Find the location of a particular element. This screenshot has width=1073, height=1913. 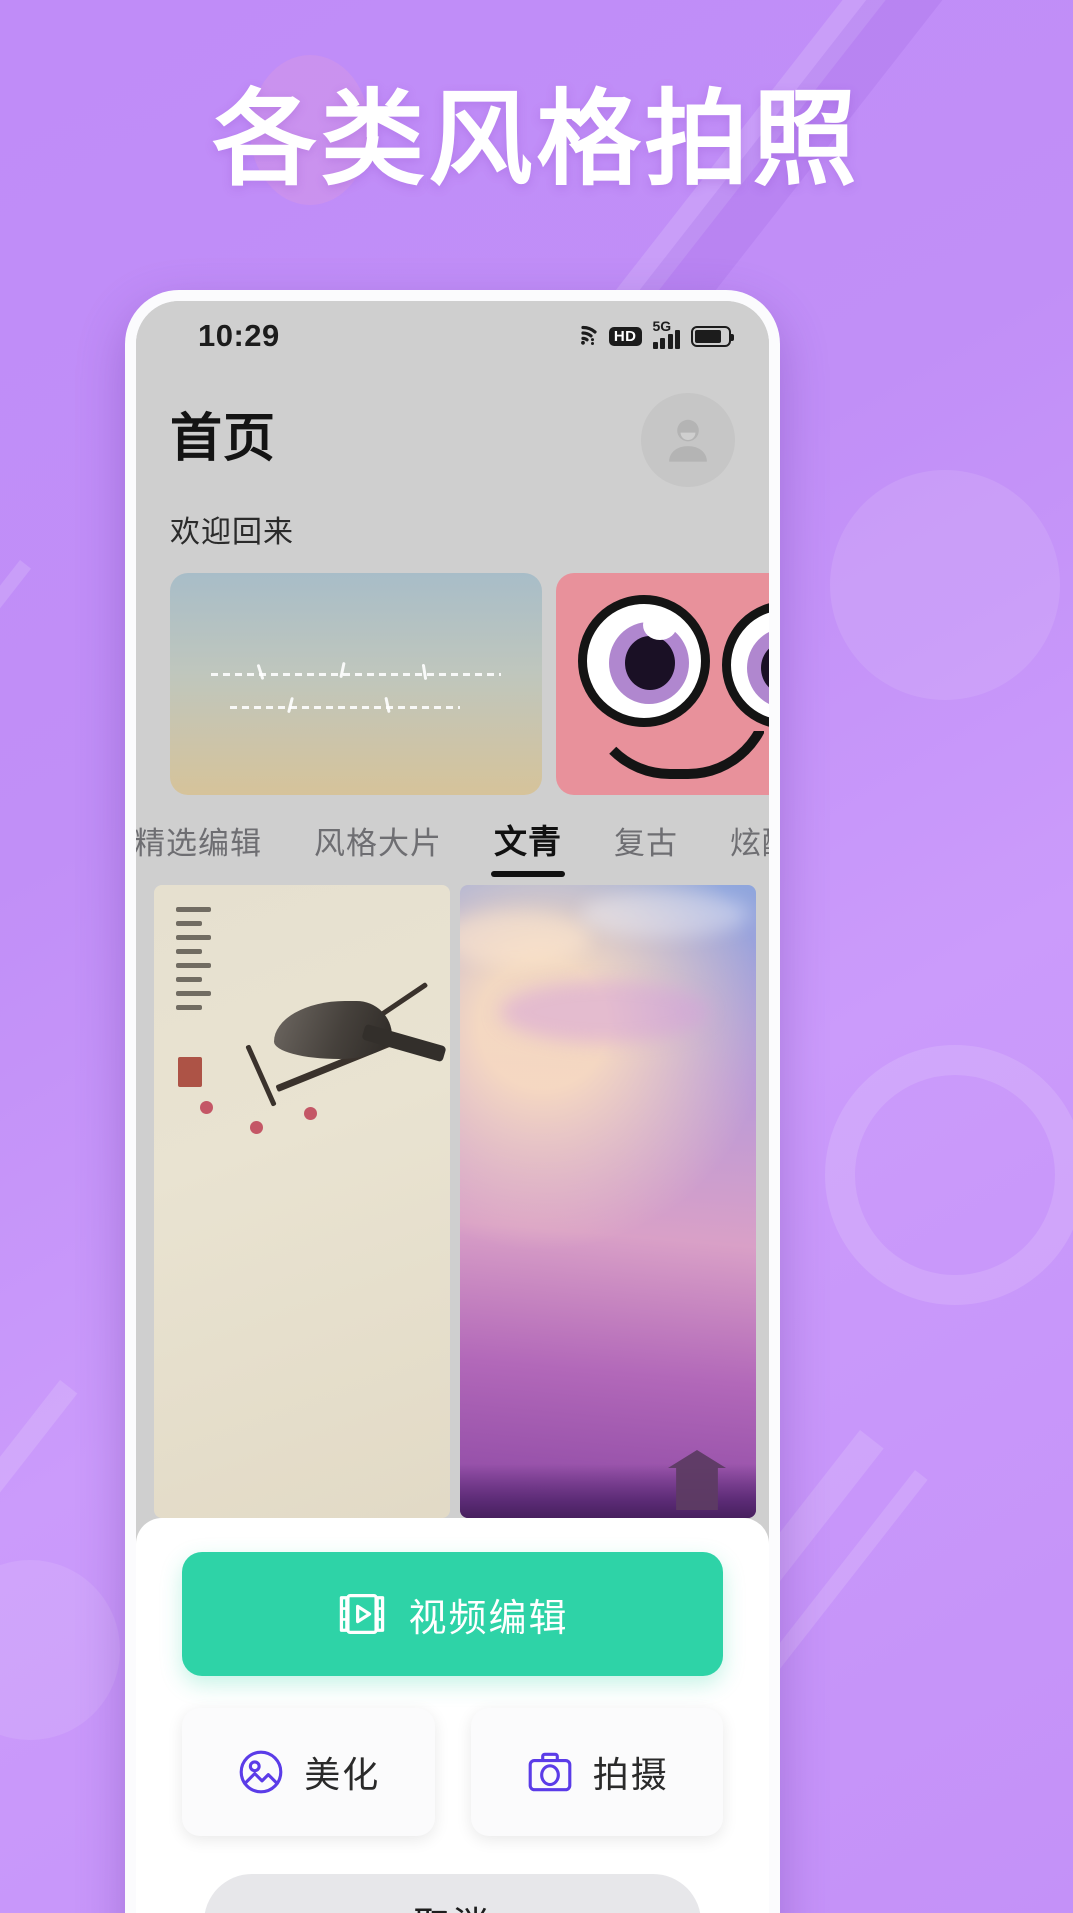

status-time: 10:29 is located at coordinates (239, 335).